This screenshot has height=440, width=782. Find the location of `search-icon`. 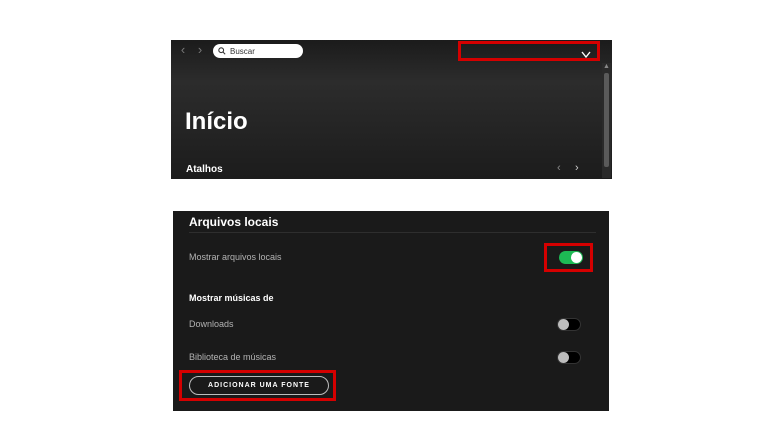

search-icon is located at coordinates (222, 51).